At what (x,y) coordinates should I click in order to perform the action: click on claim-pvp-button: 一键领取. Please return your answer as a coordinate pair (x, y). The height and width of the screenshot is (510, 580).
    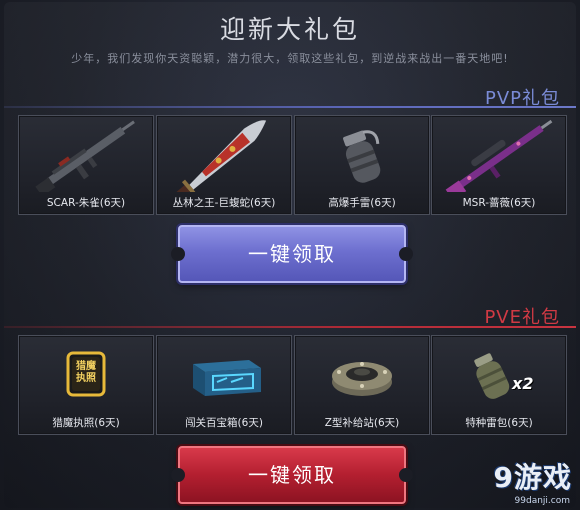
    Looking at the image, I should click on (292, 254).